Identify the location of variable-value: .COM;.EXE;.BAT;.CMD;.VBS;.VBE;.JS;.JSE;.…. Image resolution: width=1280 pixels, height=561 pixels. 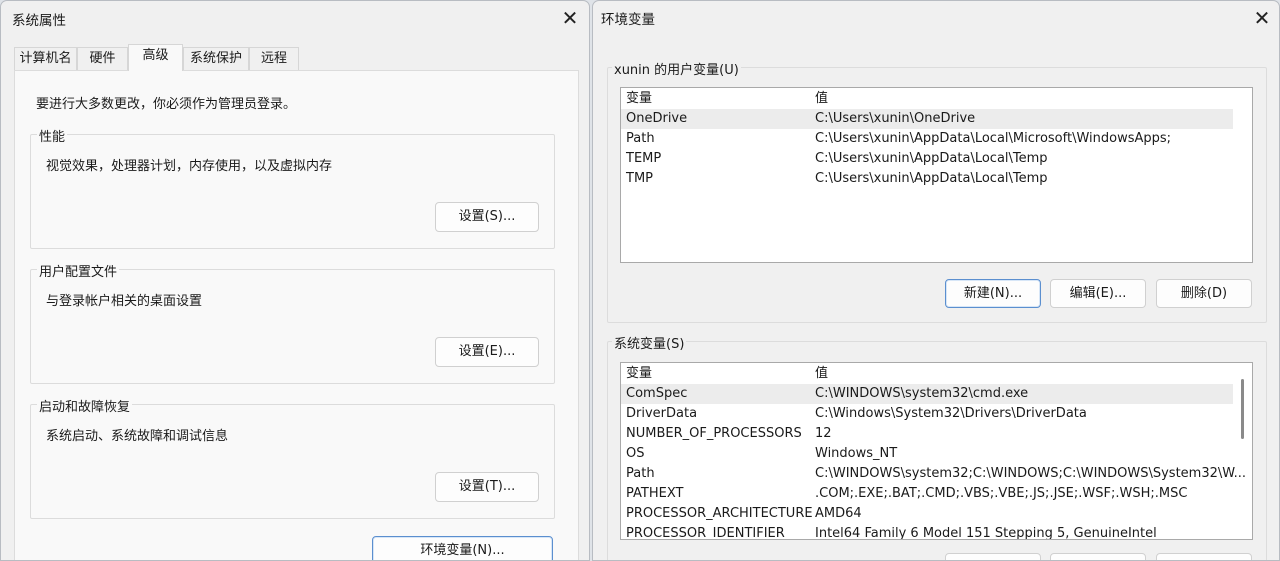
(1001, 493).